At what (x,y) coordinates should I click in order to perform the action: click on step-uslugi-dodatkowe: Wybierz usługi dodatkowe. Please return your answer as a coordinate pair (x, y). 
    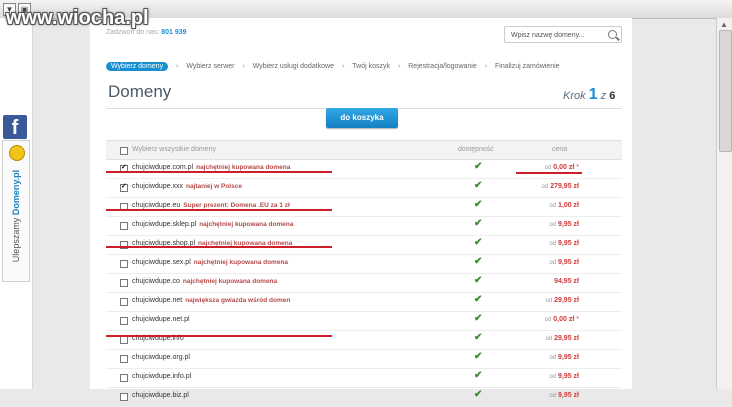
    Looking at the image, I should click on (293, 66).